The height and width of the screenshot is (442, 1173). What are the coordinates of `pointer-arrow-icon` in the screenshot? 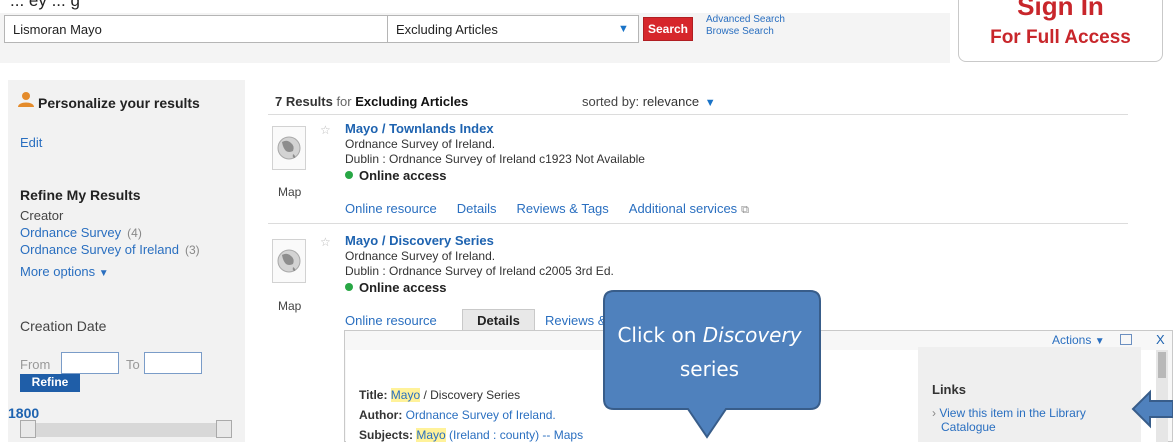 It's located at (1152, 409).